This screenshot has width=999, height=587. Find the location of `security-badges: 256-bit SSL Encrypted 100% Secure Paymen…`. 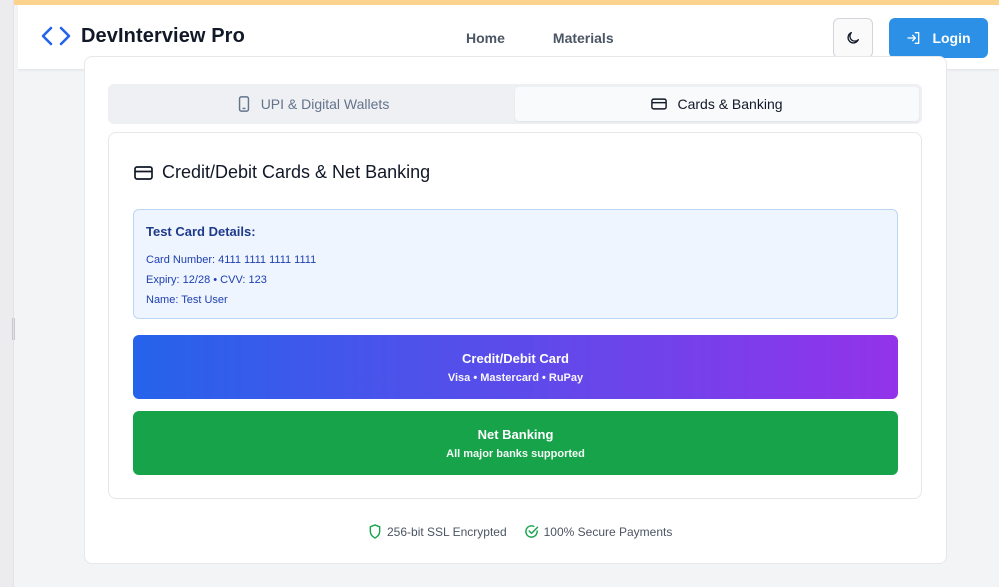

security-badges: 256-bit SSL Encrypted 100% Secure Paymen… is located at coordinates (520, 531).